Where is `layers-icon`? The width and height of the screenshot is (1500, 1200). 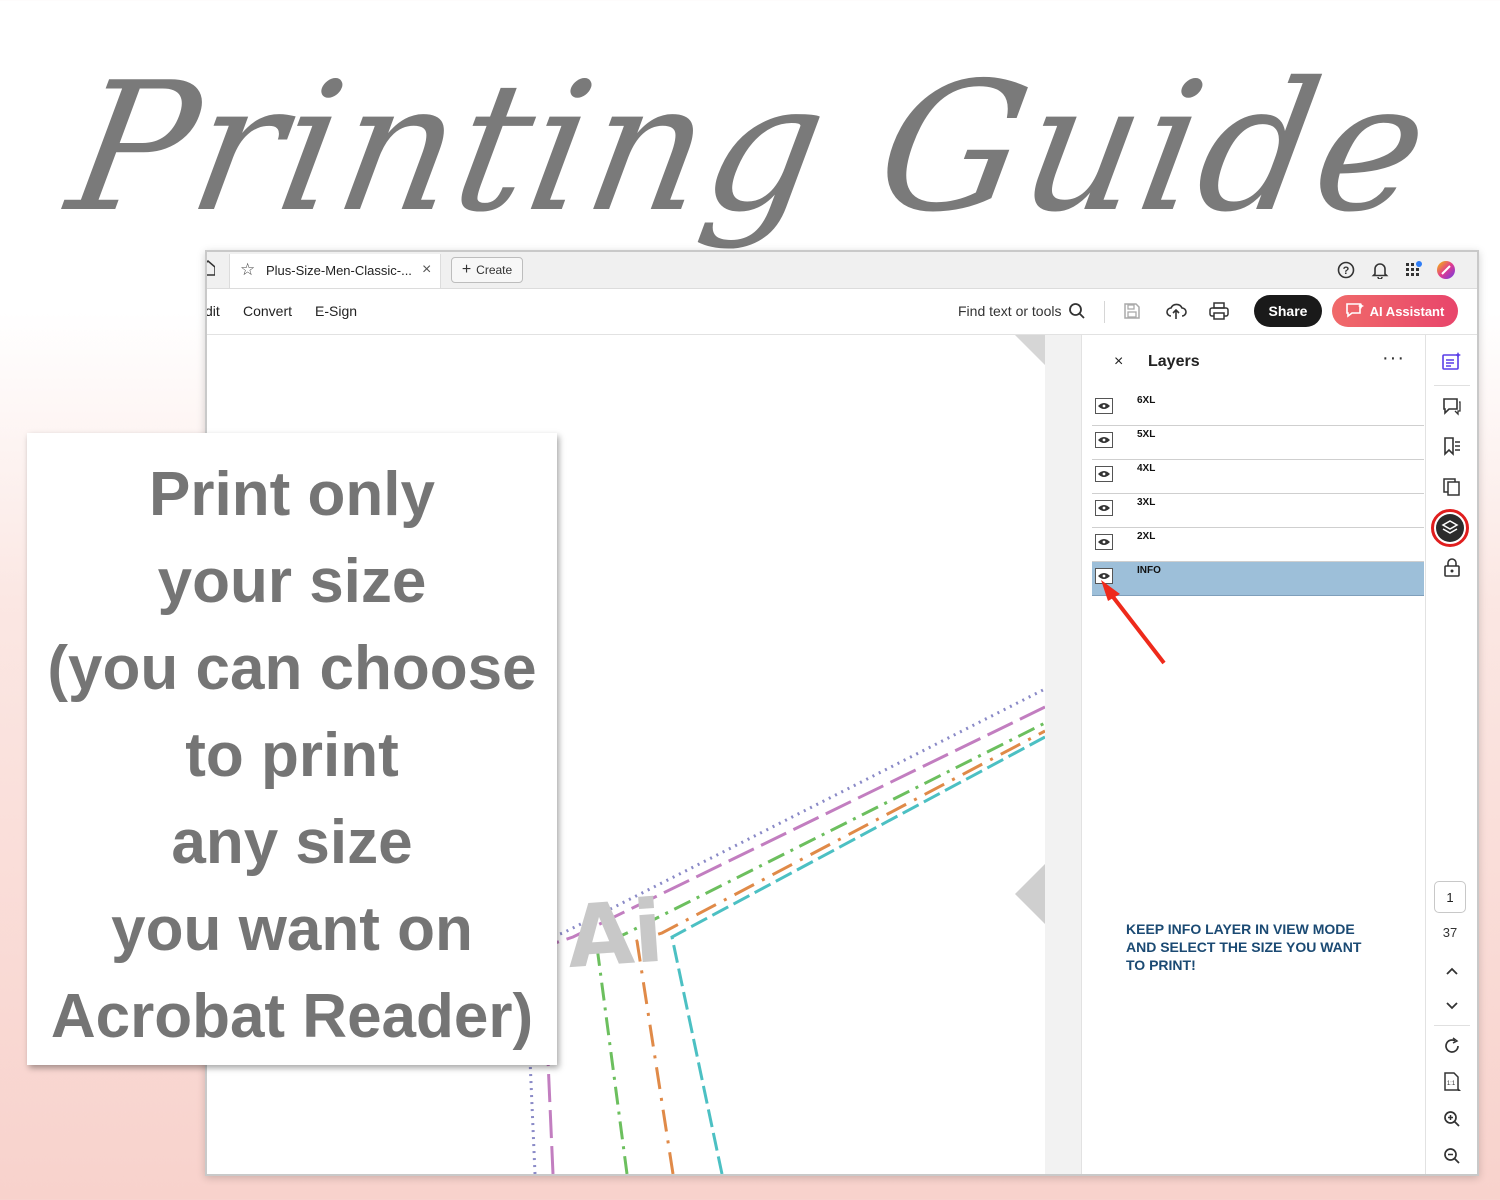
layers-icon is located at coordinates (1450, 528).